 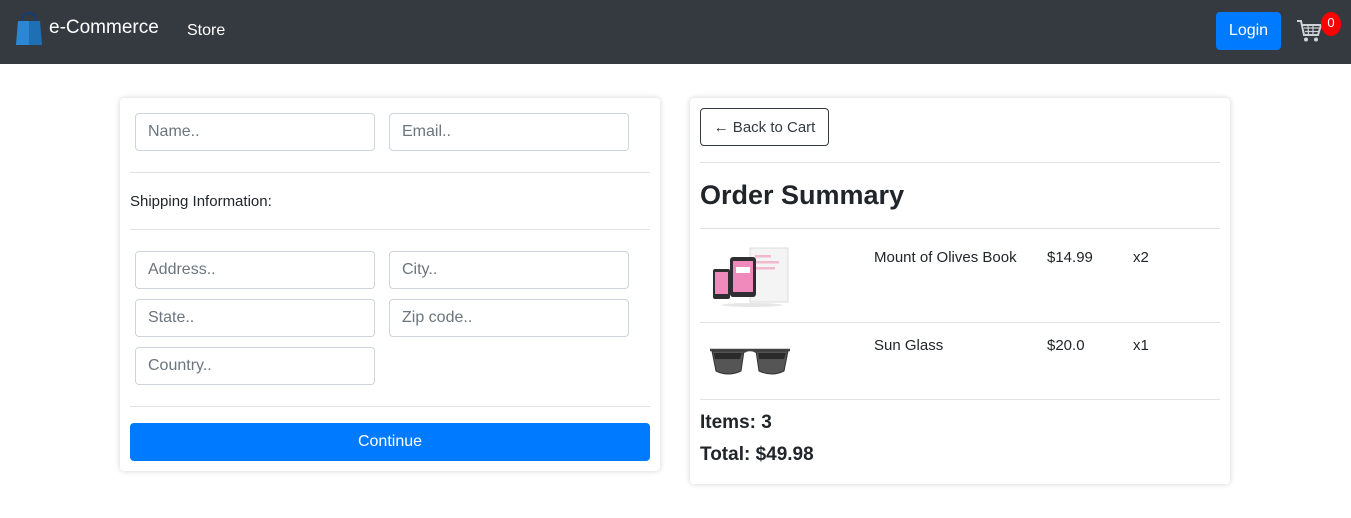 I want to click on state-input, so click(x=255, y=318).